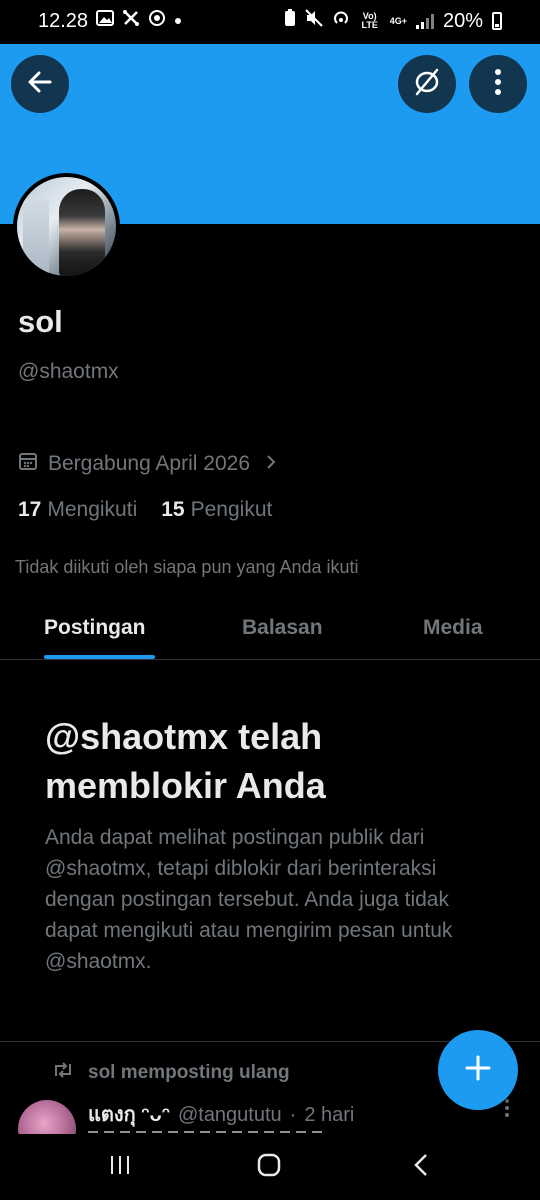 This screenshot has width=540, height=1200. I want to click on following-count: 17, so click(30, 509).